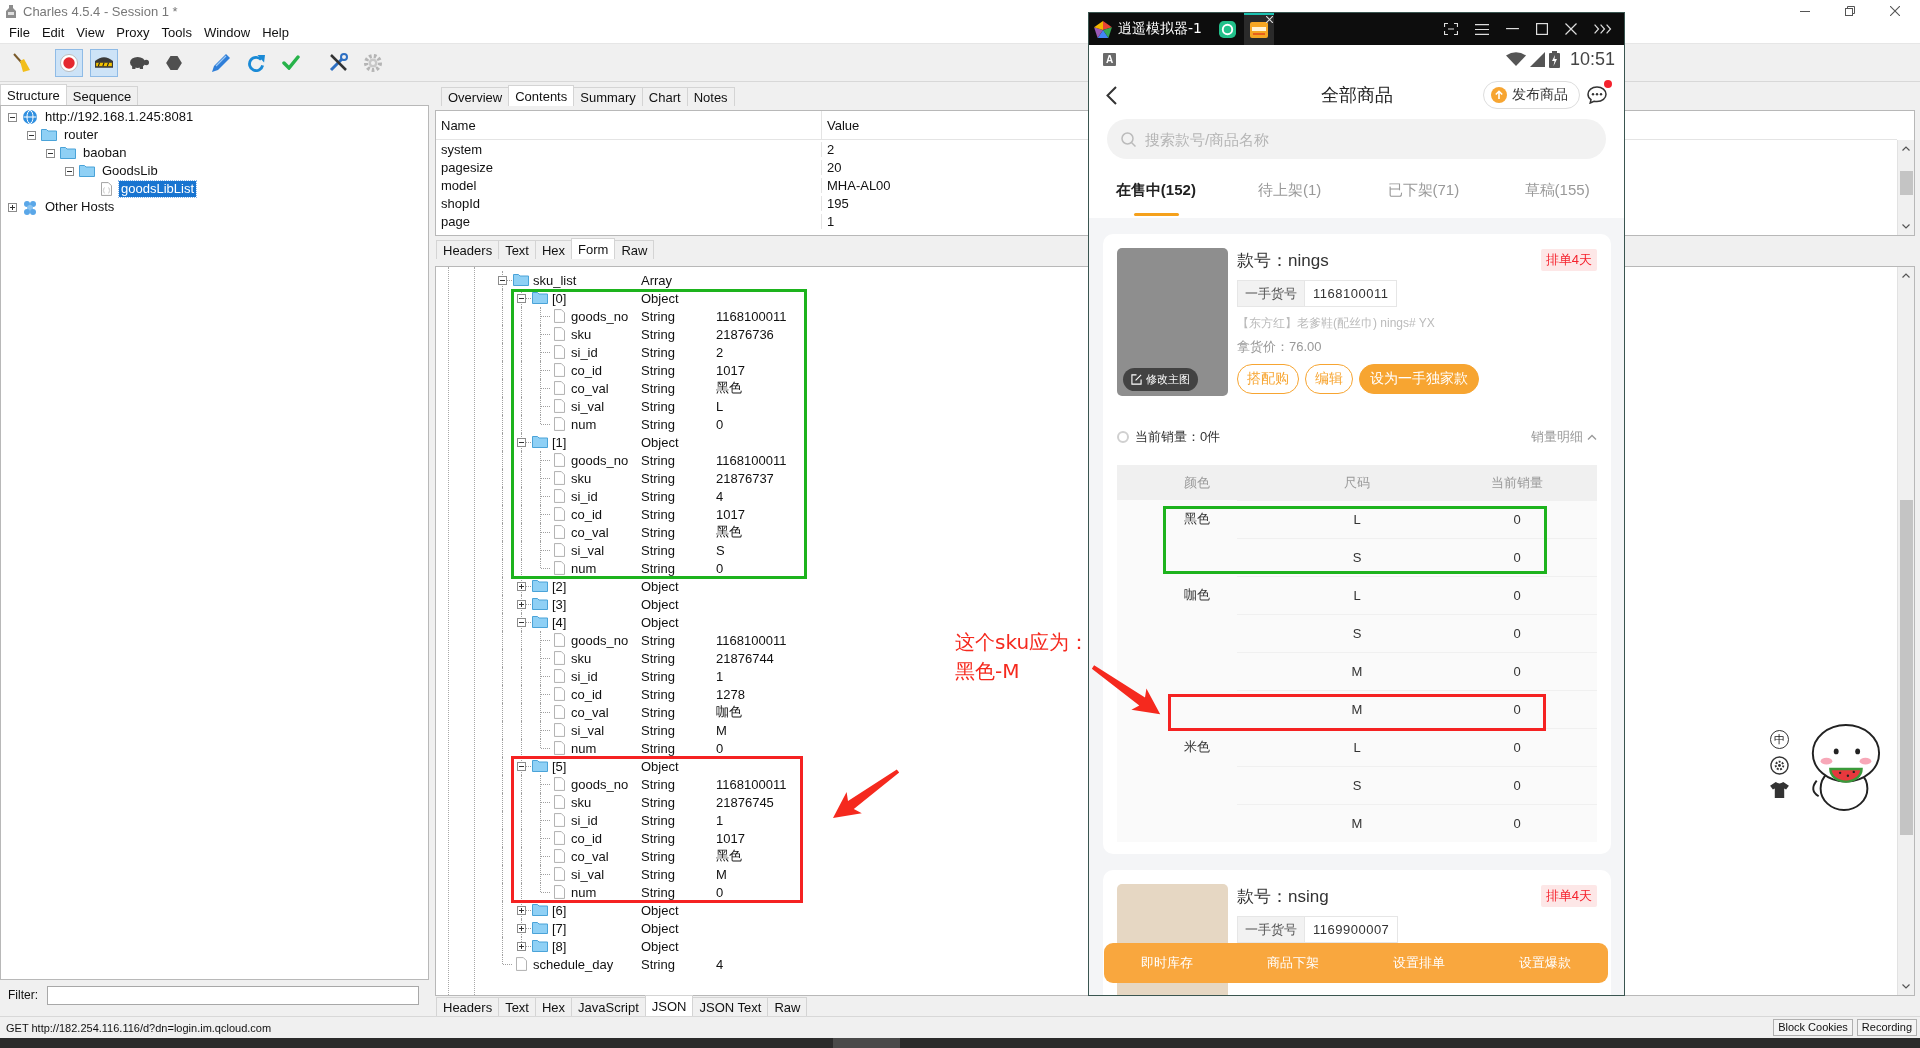 The image size is (1920, 1048). Describe the element at coordinates (1603, 29) in the screenshot. I see `chevrons-icon` at that location.